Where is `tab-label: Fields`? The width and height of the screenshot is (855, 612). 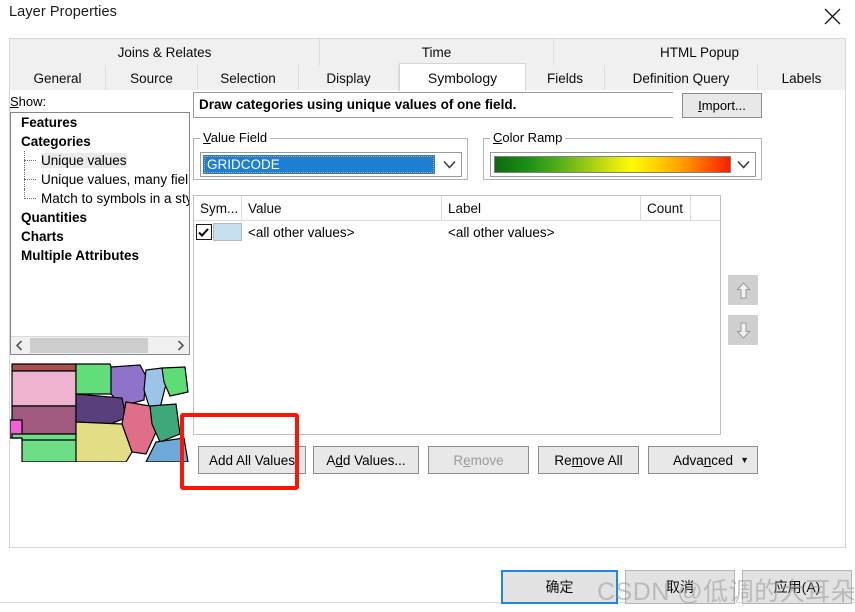
tab-label: Fields is located at coordinates (564, 78).